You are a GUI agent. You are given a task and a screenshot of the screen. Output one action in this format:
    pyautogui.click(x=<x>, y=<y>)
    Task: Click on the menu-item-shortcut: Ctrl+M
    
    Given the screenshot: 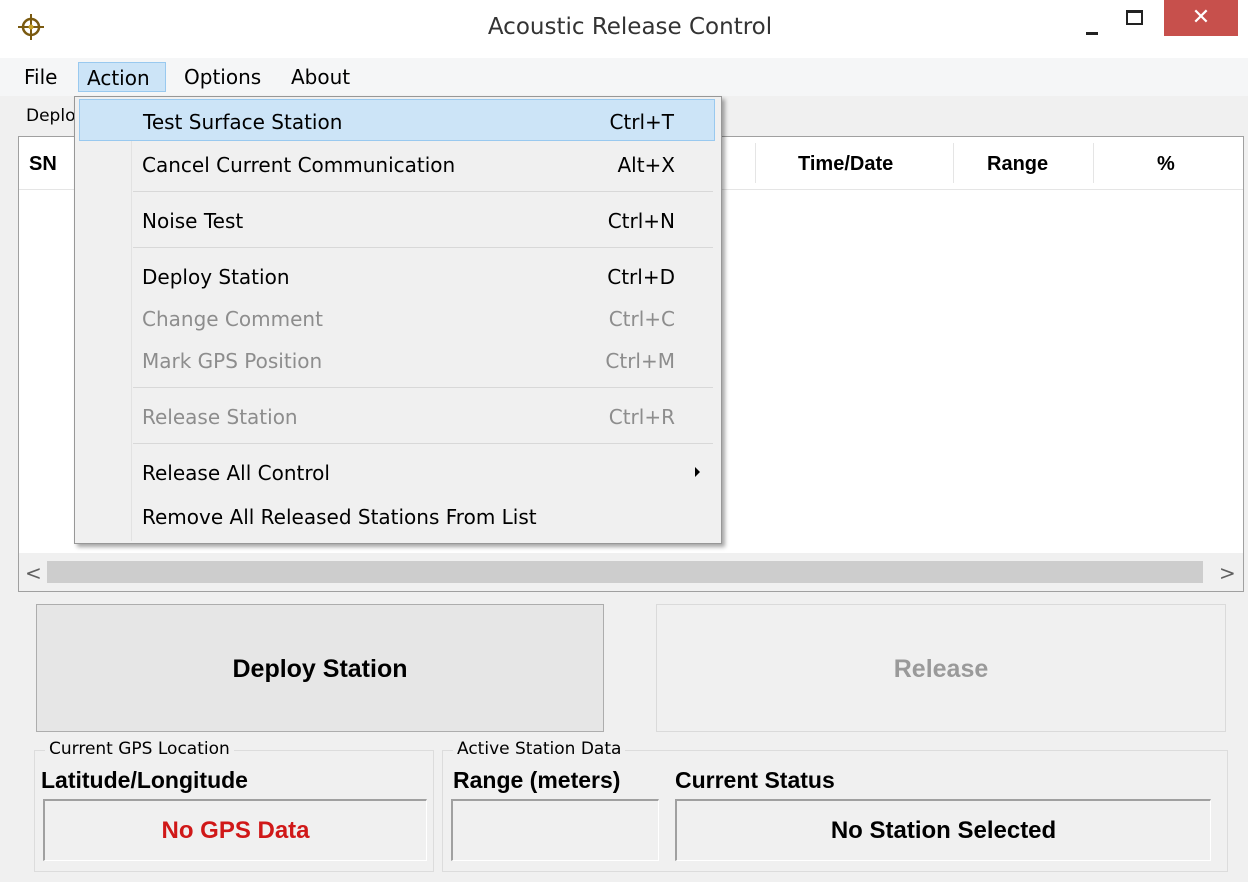 What is the action you would take?
    pyautogui.click(x=640, y=361)
    